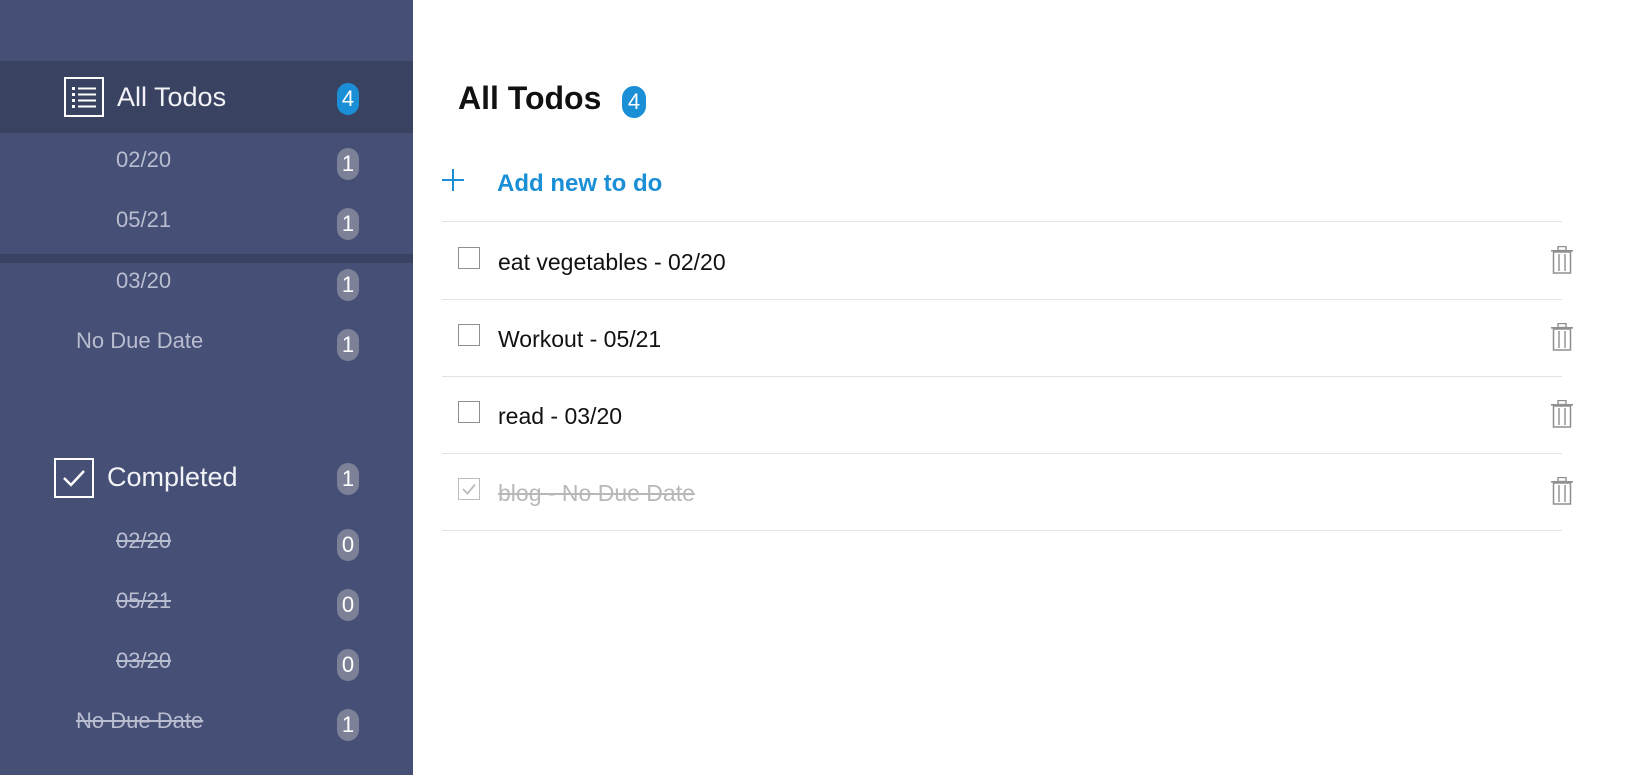 This screenshot has height=775, width=1640. What do you see at coordinates (453, 180) in the screenshot?
I see `plus-icon` at bounding box center [453, 180].